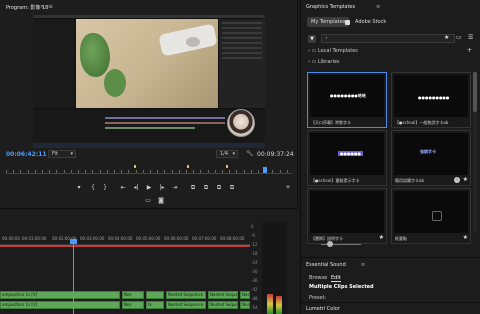  Describe the element at coordinates (459, 37) in the screenshot. I see `new-folder-icon: ▭` at that location.